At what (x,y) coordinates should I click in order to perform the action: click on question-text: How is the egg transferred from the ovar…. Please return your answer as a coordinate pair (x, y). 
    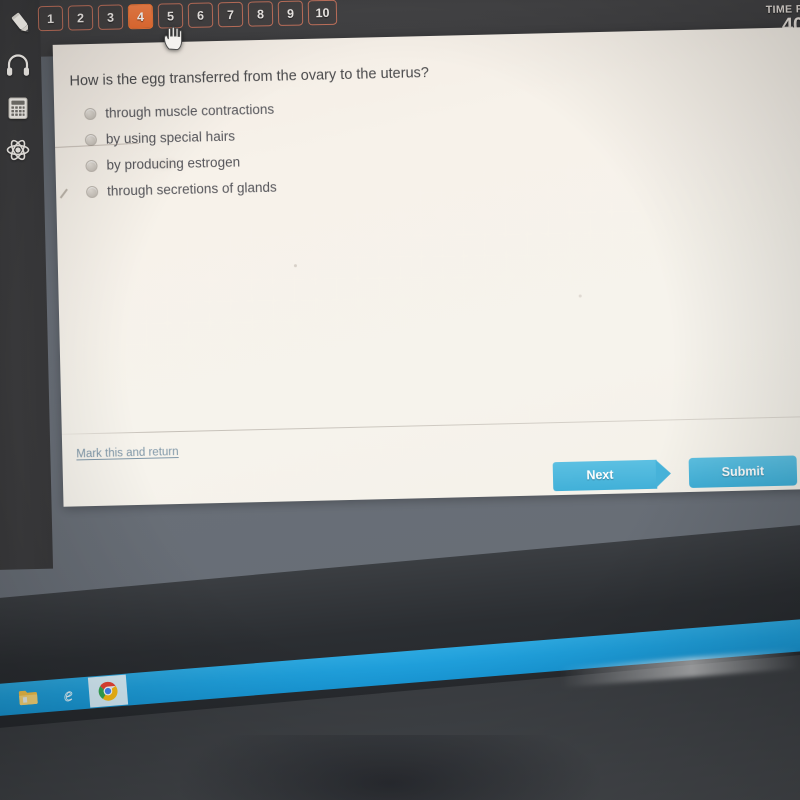
    Looking at the image, I should click on (249, 77).